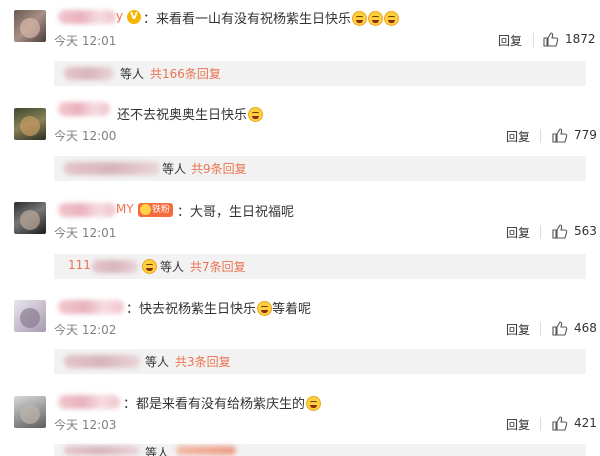 Image resolution: width=600 pixels, height=456 pixels. I want to click on sub-reply-count-link: 共166条回复, so click(185, 73).